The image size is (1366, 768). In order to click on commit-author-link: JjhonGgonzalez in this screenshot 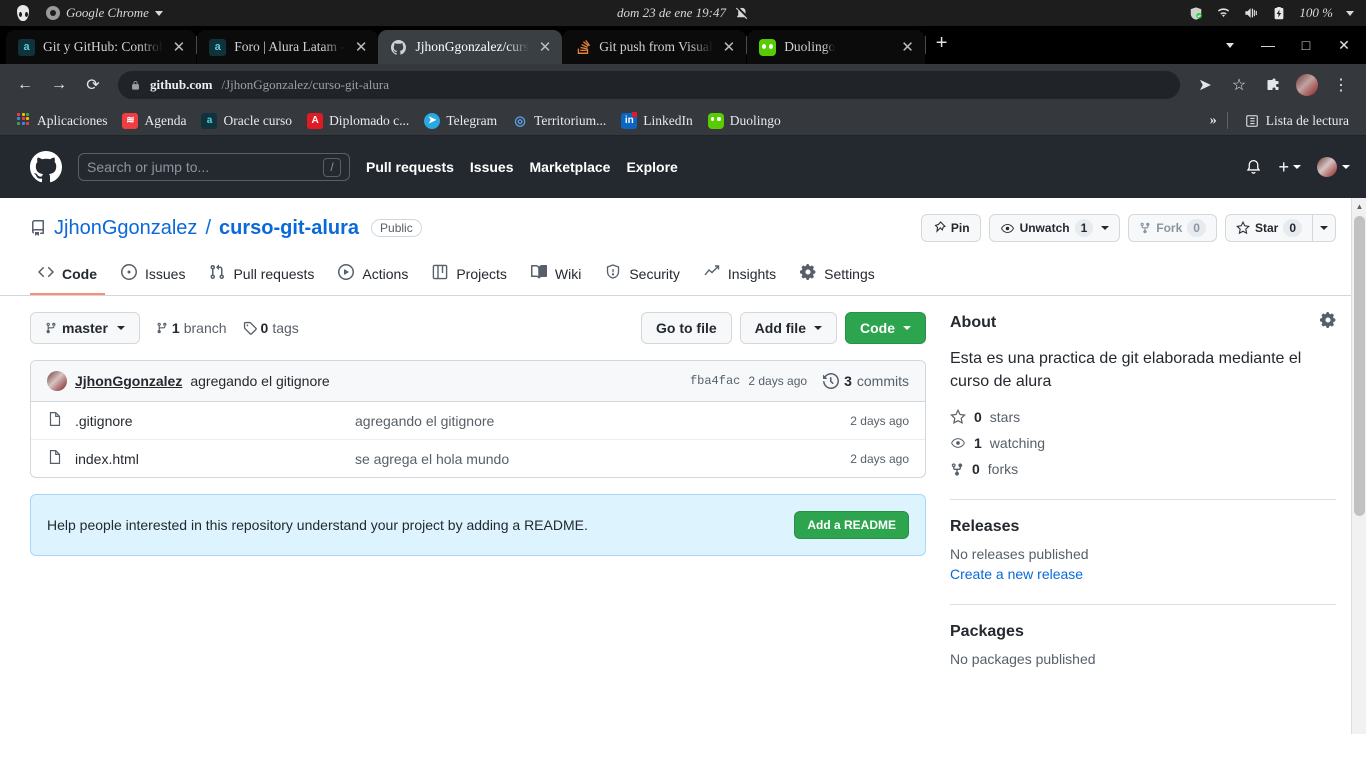, I will do `click(128, 381)`.